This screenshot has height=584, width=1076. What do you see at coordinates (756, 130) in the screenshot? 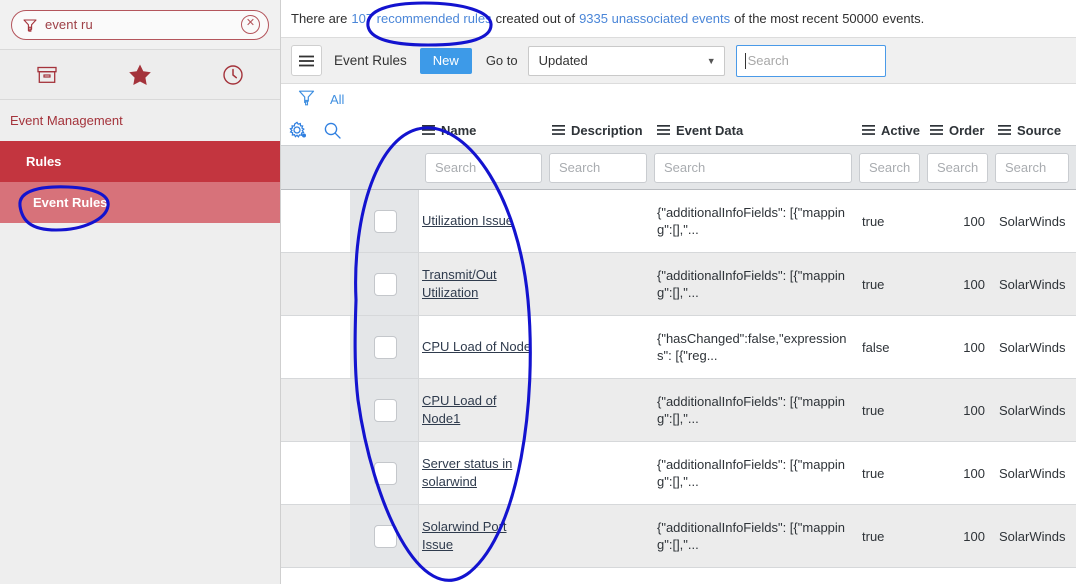
I see `column-header-event-data: Event Data` at bounding box center [756, 130].